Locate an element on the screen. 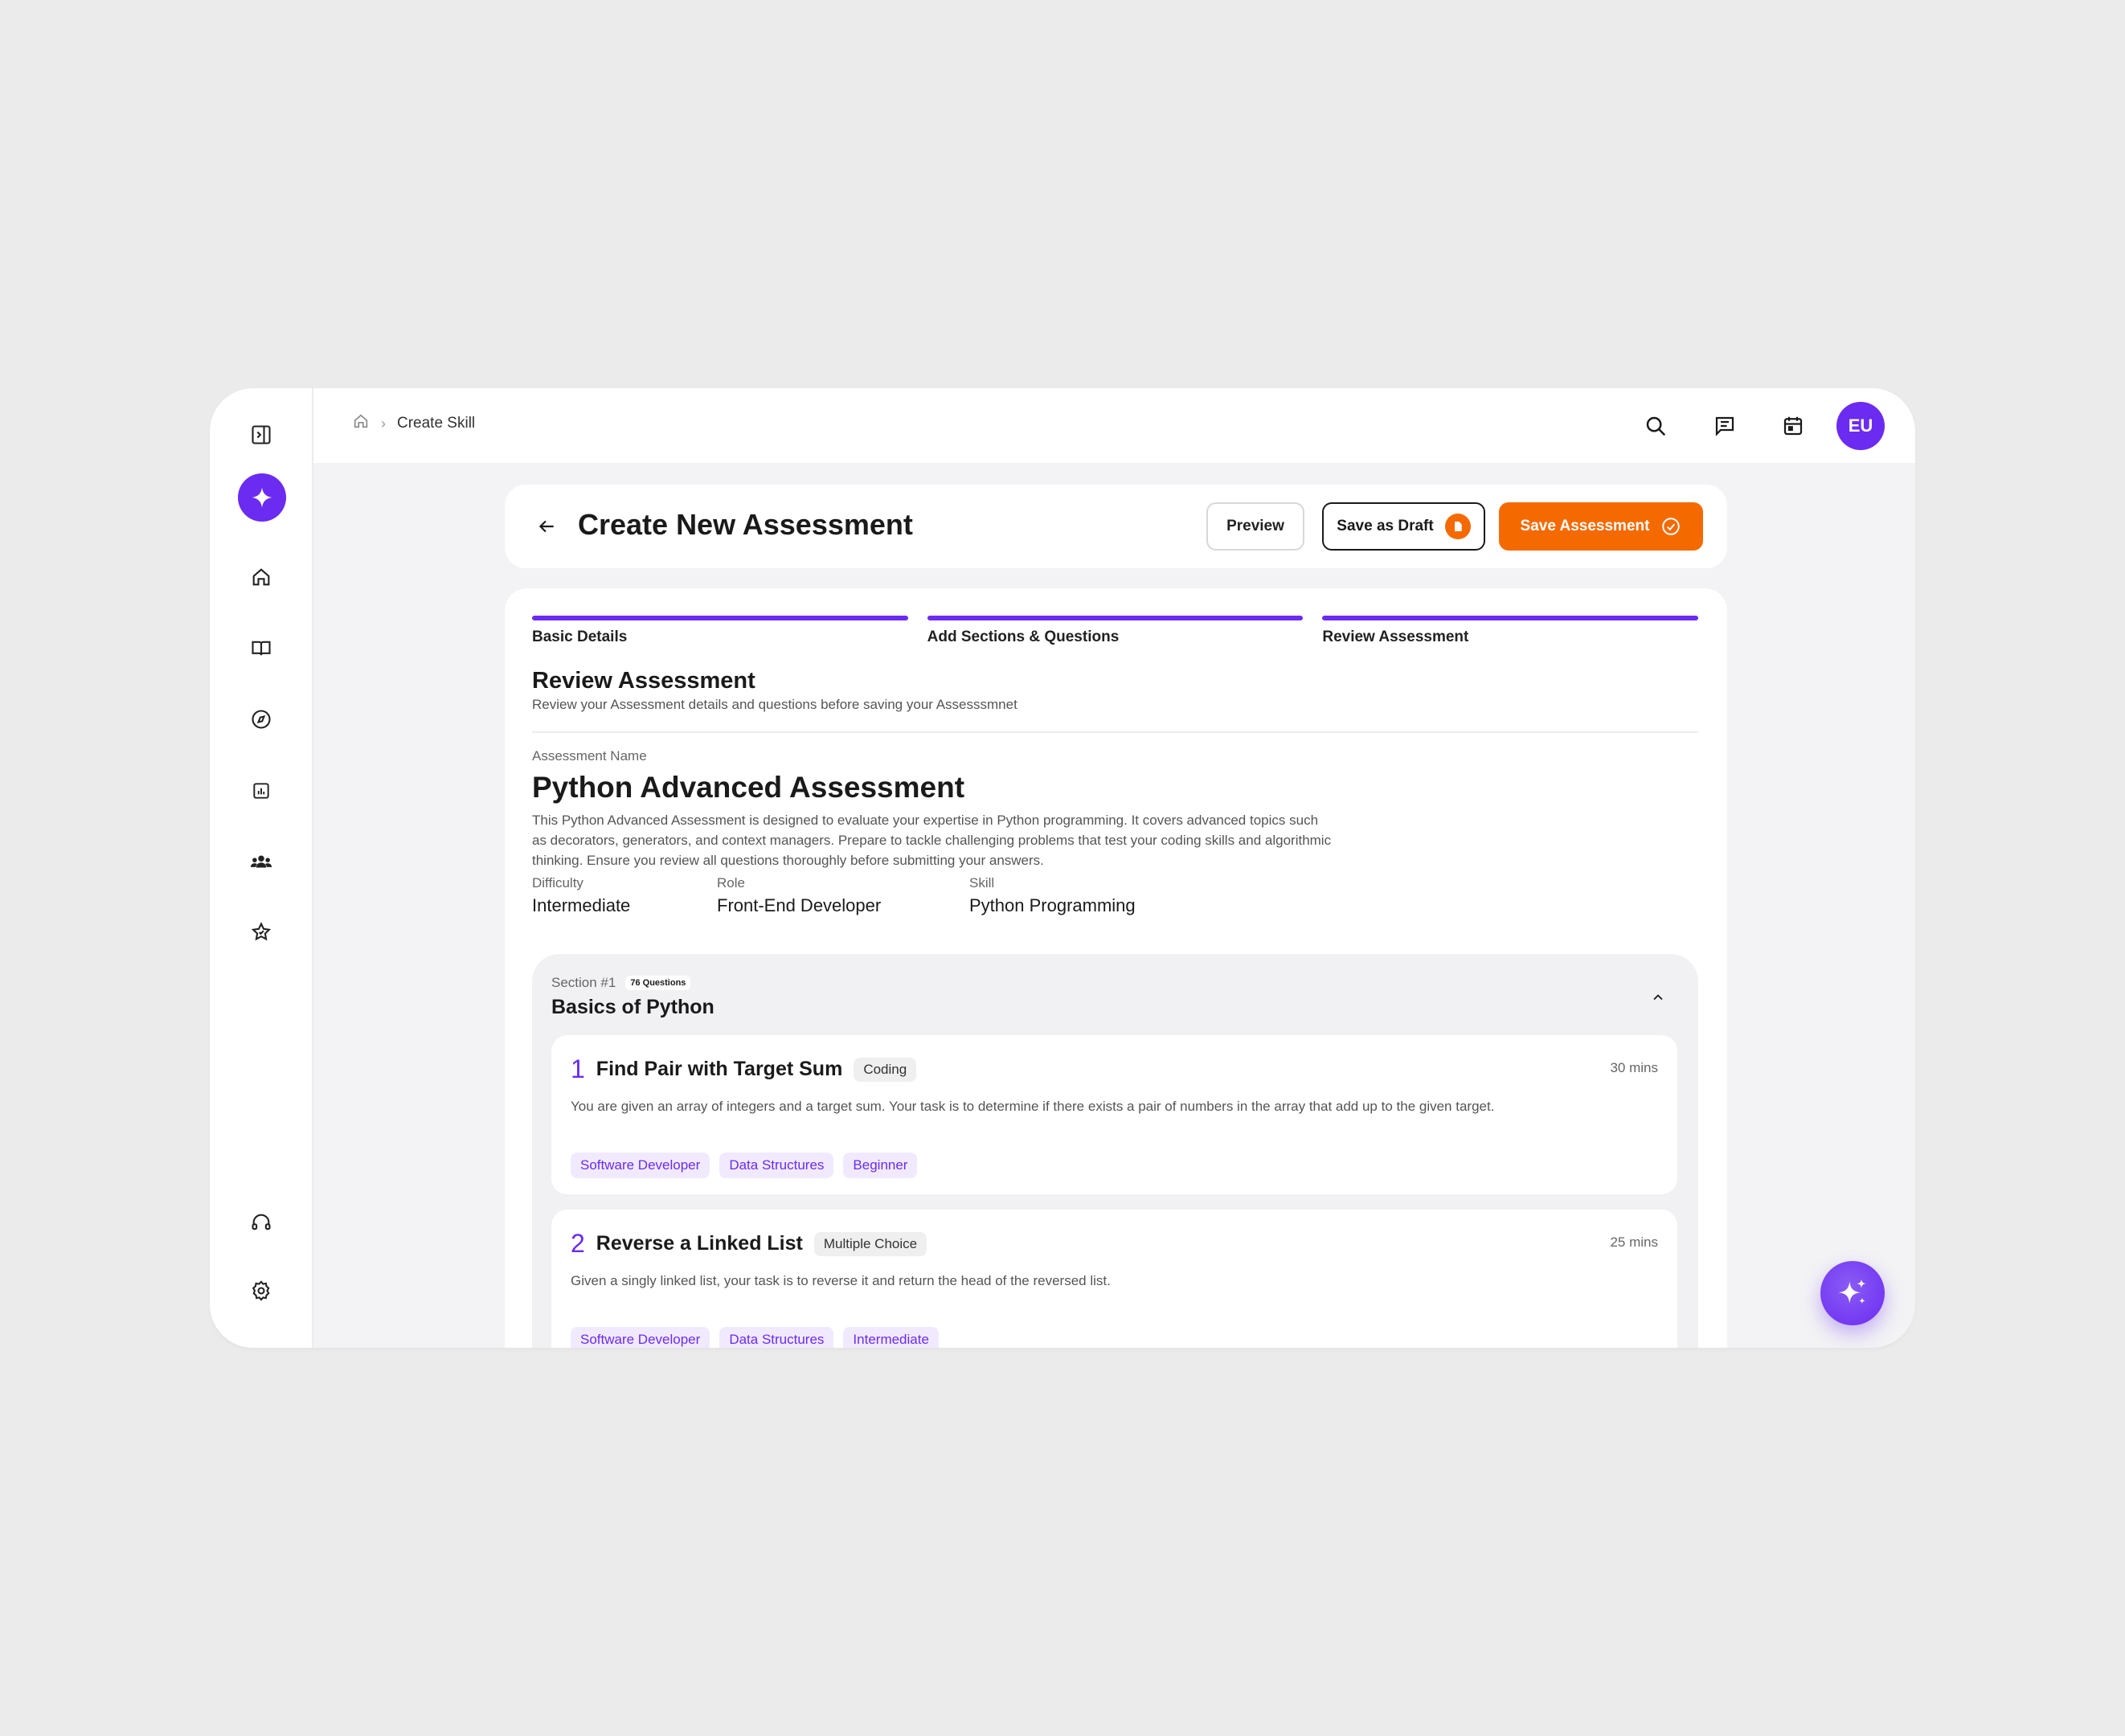 This screenshot has height=1736, width=2125. sidebar-item-support is located at coordinates (261, 1222).